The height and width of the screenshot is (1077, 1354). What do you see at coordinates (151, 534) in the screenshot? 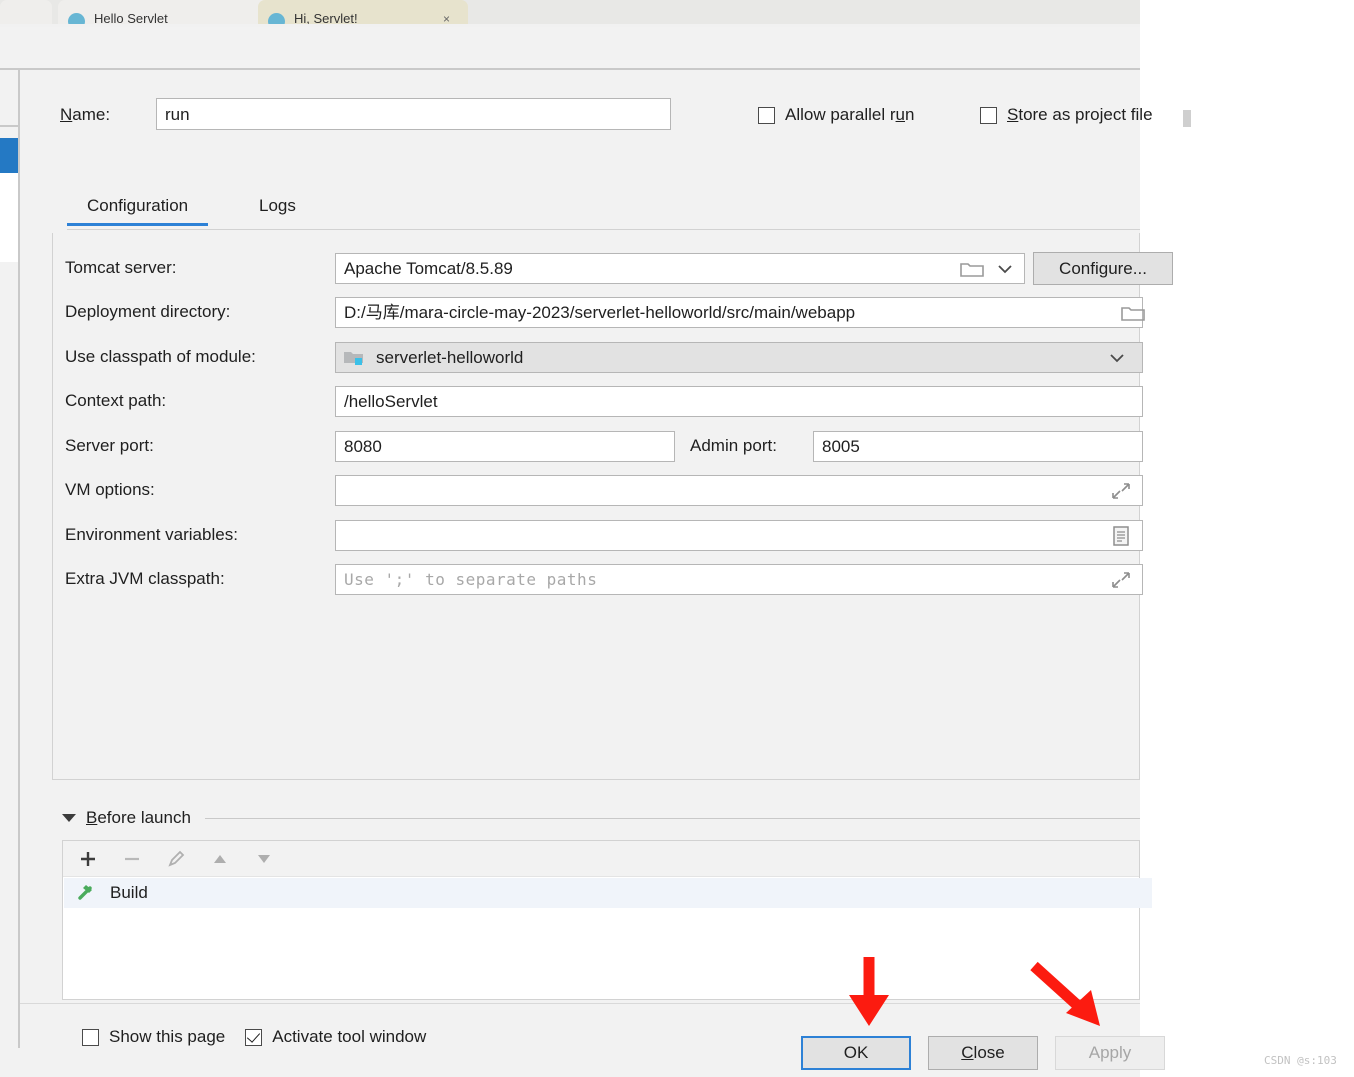
I see `environment-variables-label: Environment variables:` at bounding box center [151, 534].